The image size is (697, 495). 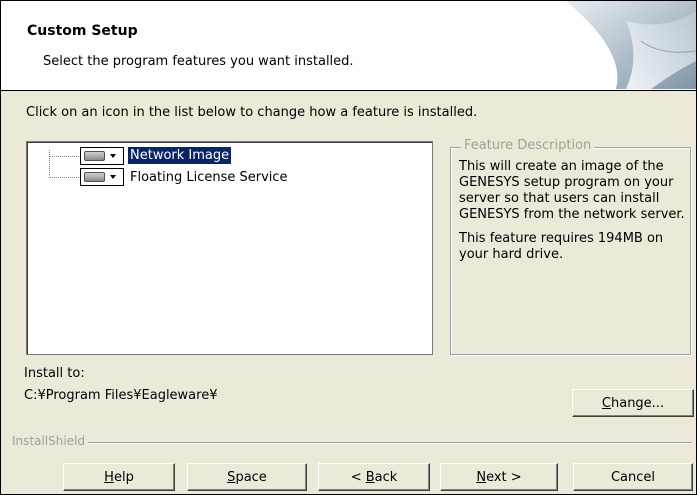 What do you see at coordinates (121, 395) in the screenshot?
I see `install-path-value: C:¥Program Files¥Eagleware¥` at bounding box center [121, 395].